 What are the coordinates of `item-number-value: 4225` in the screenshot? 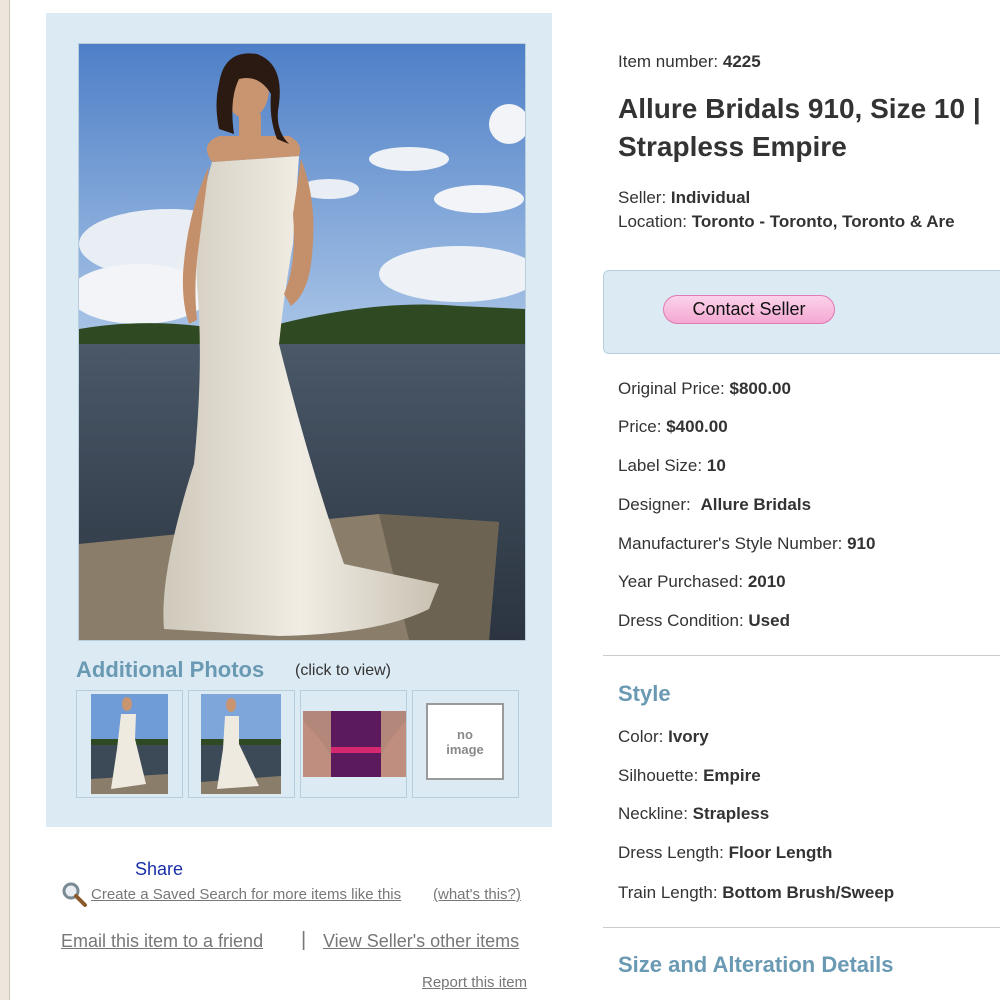 It's located at (741, 61).